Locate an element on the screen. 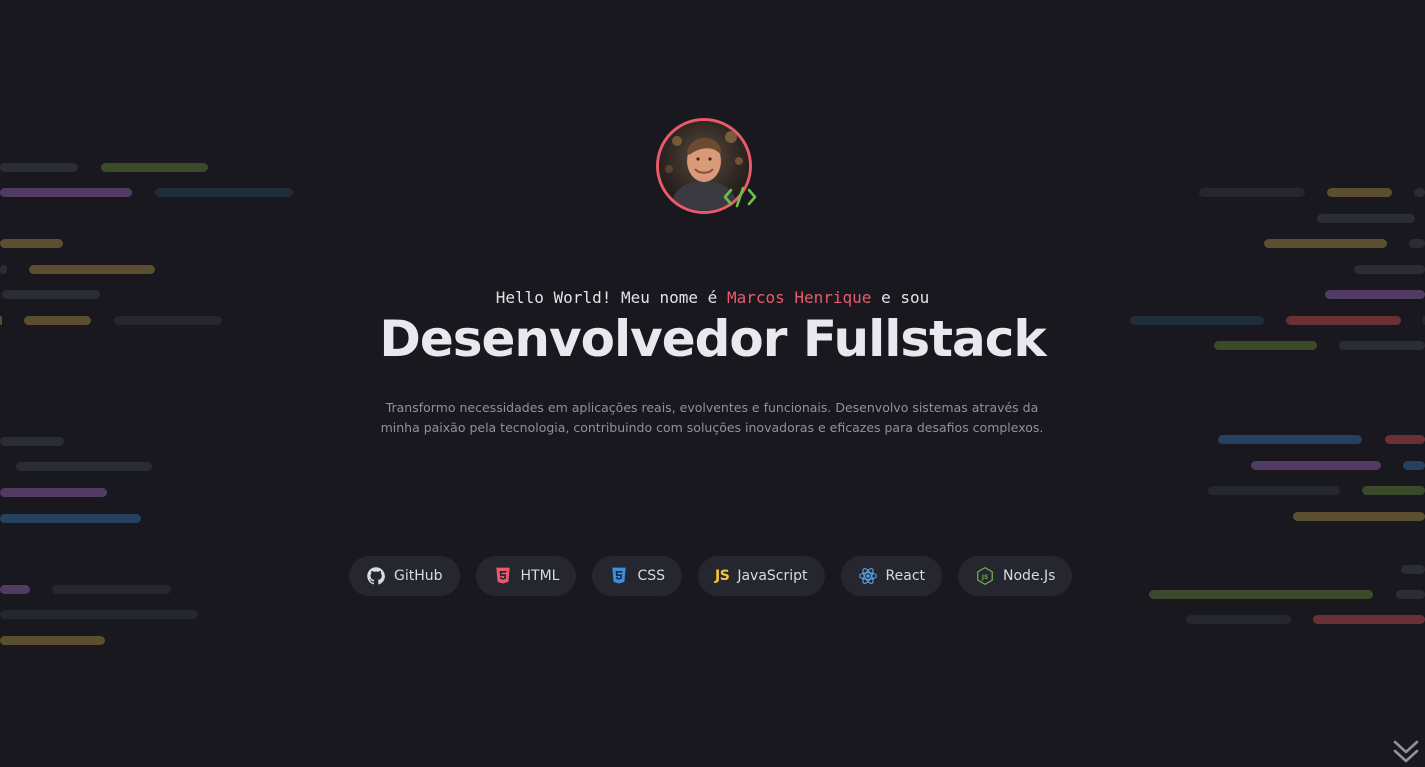  tag-label: HTML is located at coordinates (540, 576).